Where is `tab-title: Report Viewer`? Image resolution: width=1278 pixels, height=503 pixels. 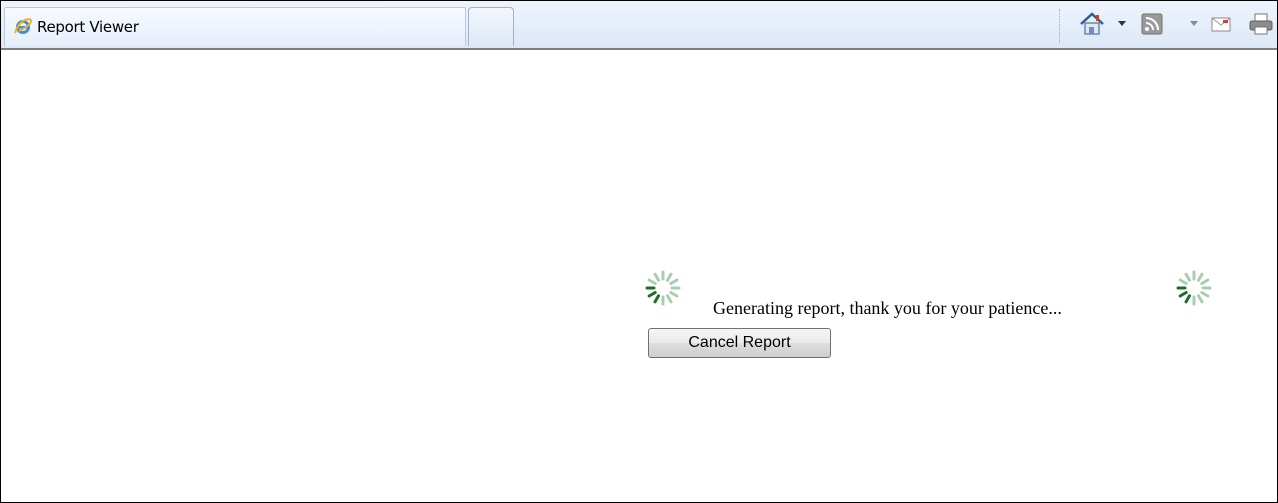 tab-title: Report Viewer is located at coordinates (88, 27).